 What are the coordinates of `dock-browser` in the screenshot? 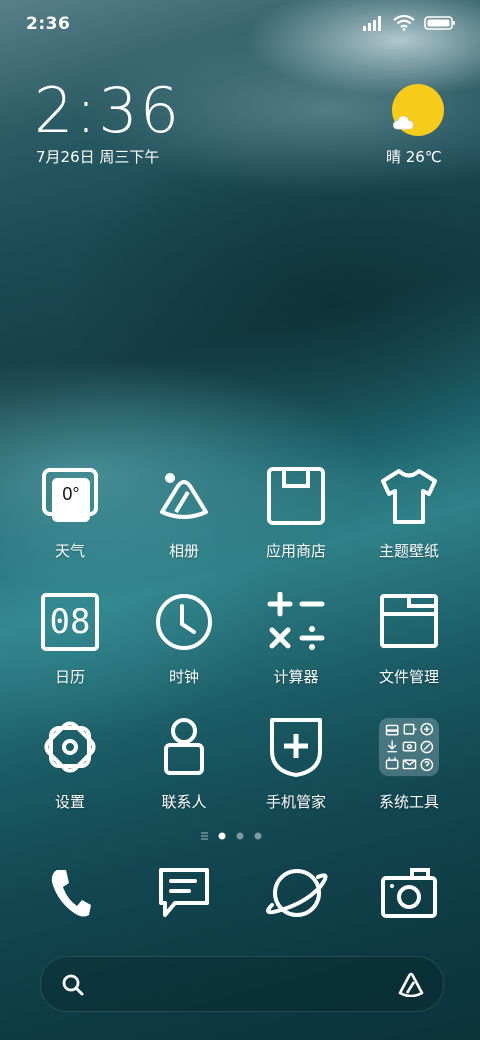 It's located at (297, 893).